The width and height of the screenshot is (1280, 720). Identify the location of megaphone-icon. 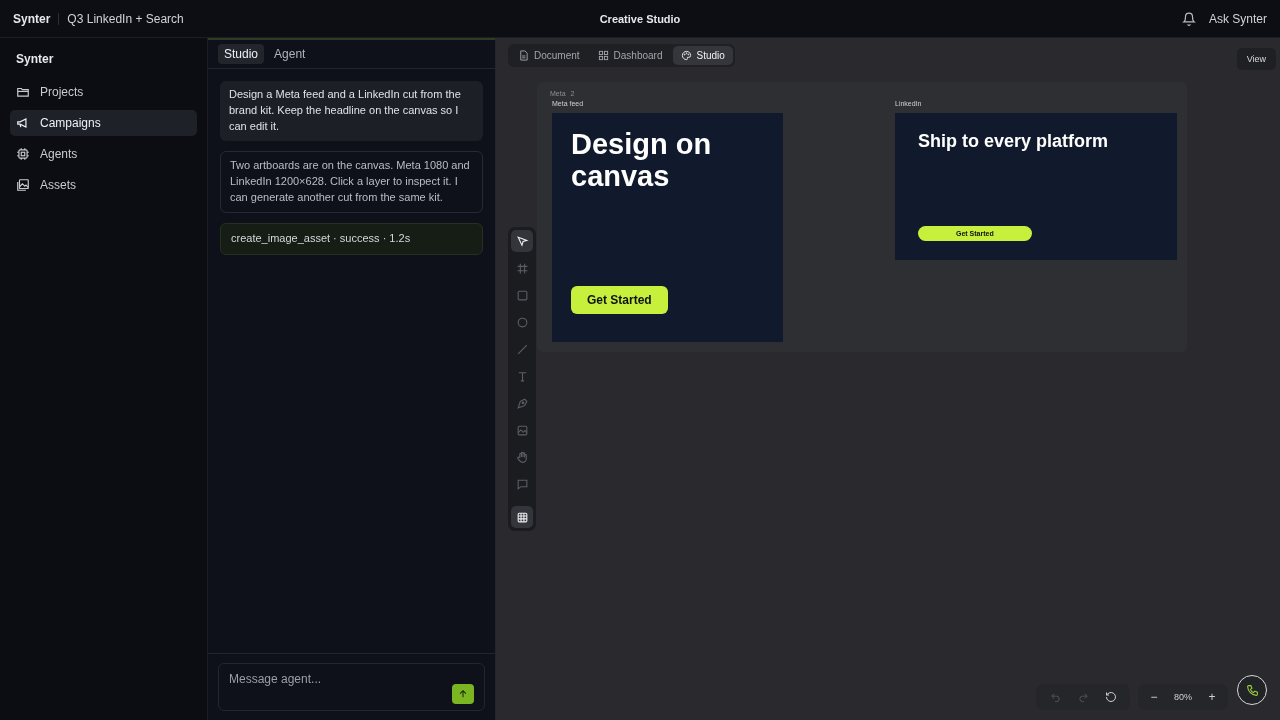
(23, 123).